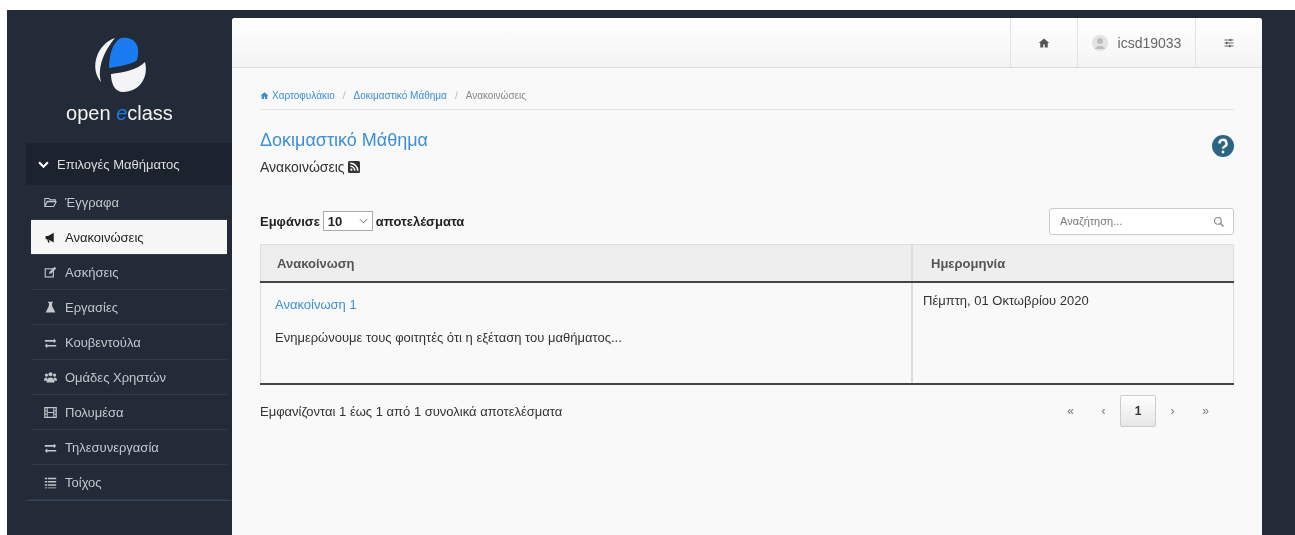 The height and width of the screenshot is (535, 1295). What do you see at coordinates (400, 95) in the screenshot?
I see `breadcrumb-link: Δοκιμαστικό Μάθημα` at bounding box center [400, 95].